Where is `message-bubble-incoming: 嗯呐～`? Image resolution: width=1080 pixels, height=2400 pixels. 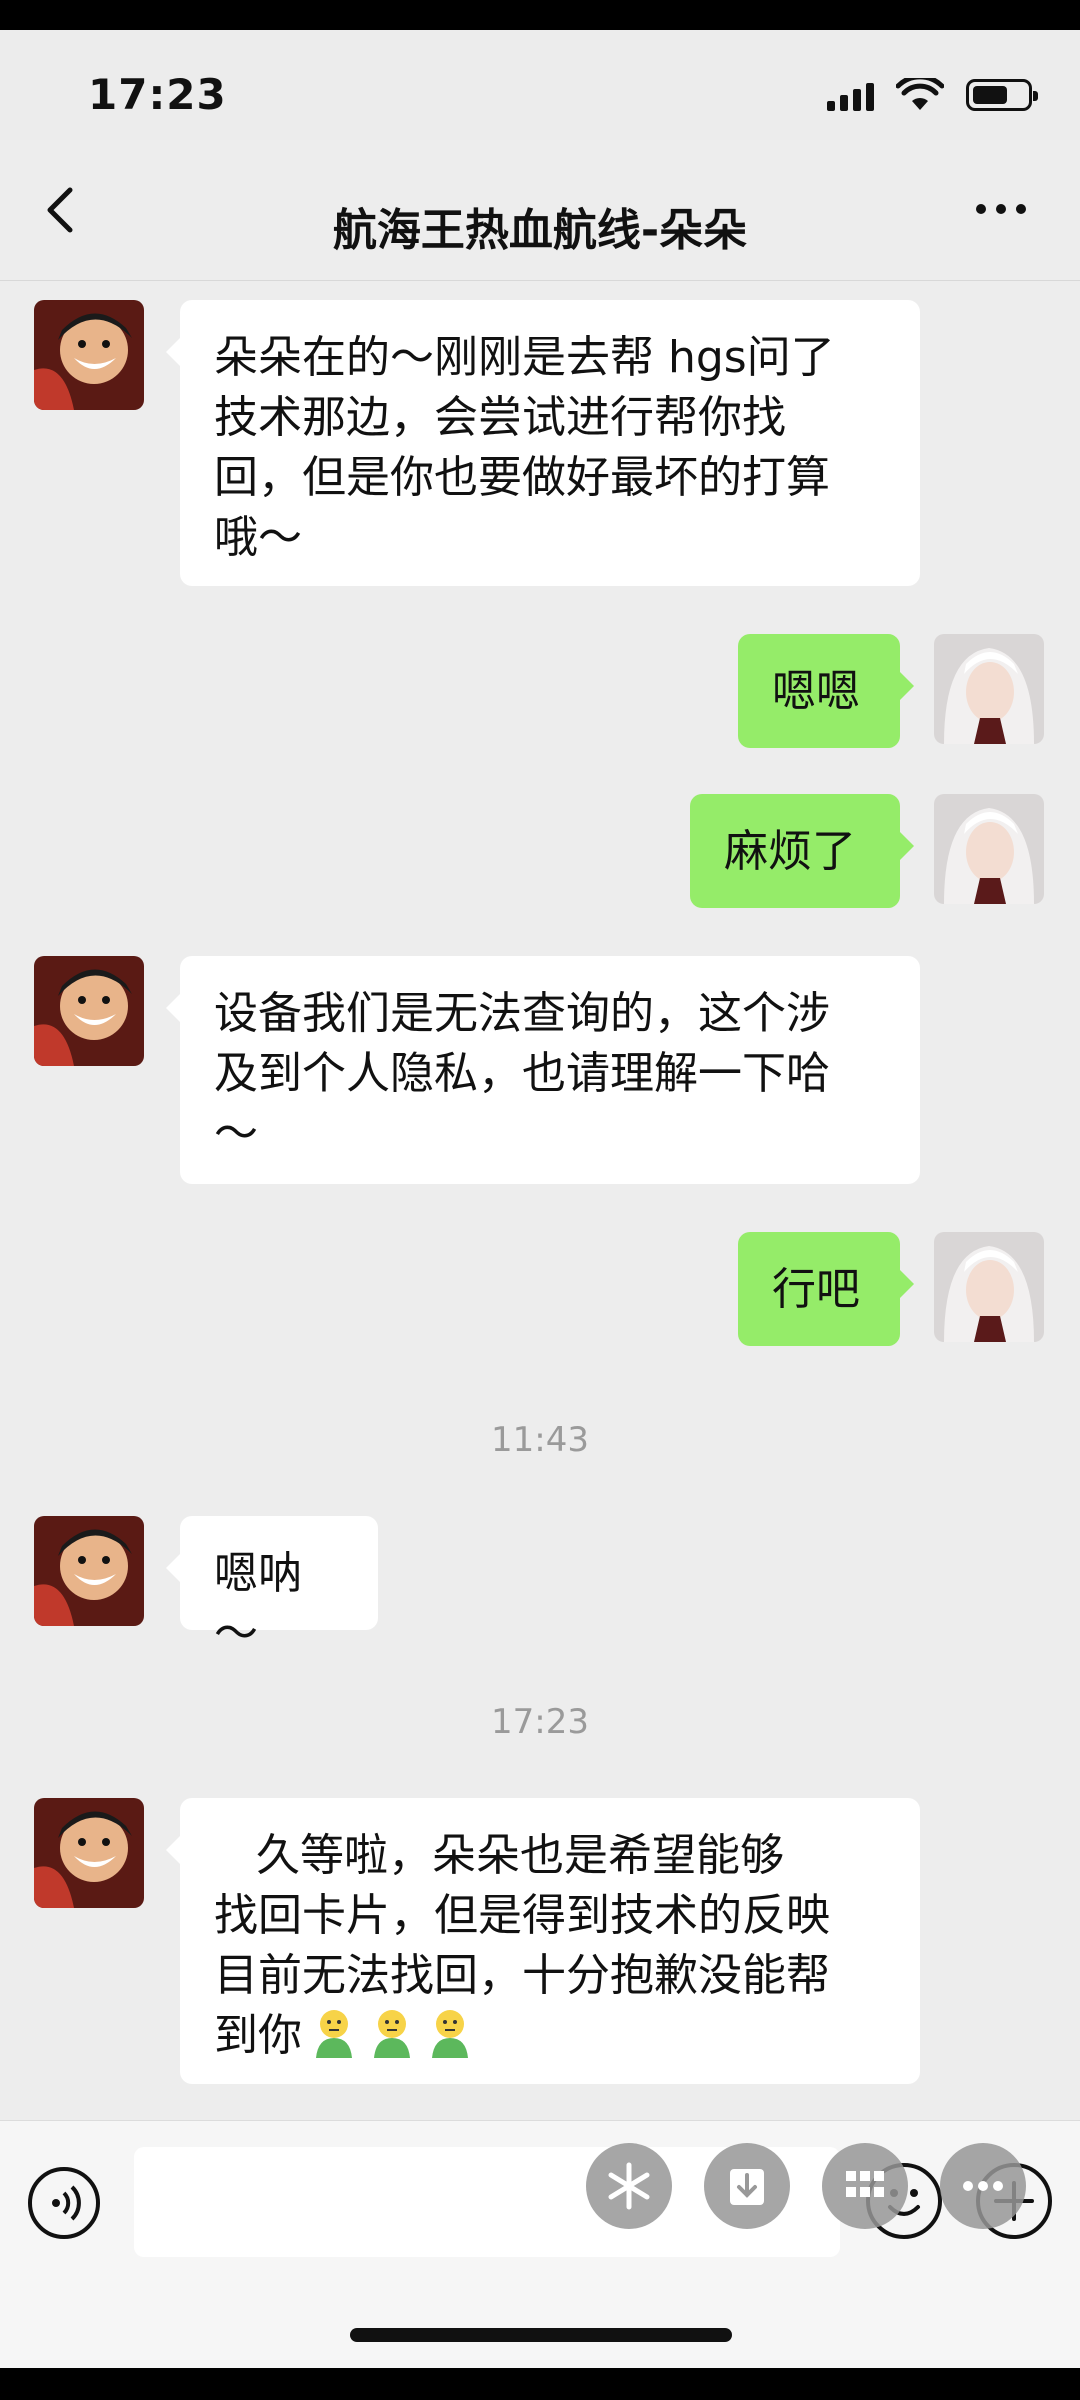
message-bubble-incoming: 嗯呐～ is located at coordinates (272, 1587).